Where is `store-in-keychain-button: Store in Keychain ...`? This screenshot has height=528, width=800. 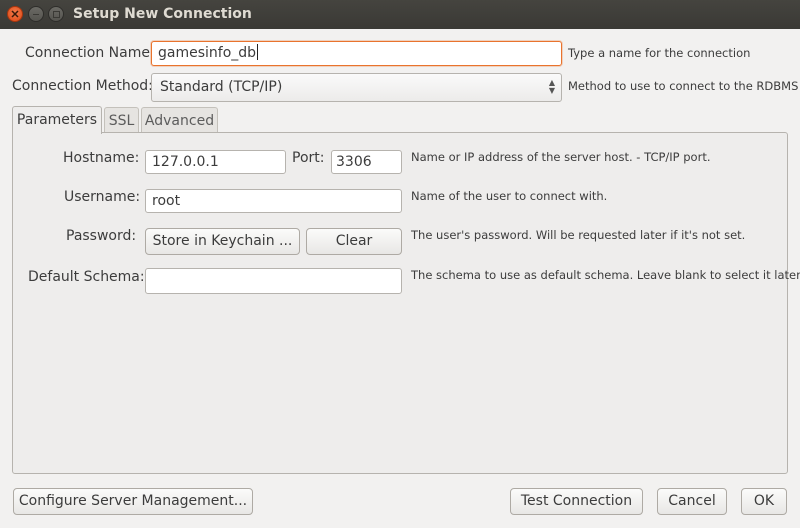 store-in-keychain-button: Store in Keychain ... is located at coordinates (222, 241).